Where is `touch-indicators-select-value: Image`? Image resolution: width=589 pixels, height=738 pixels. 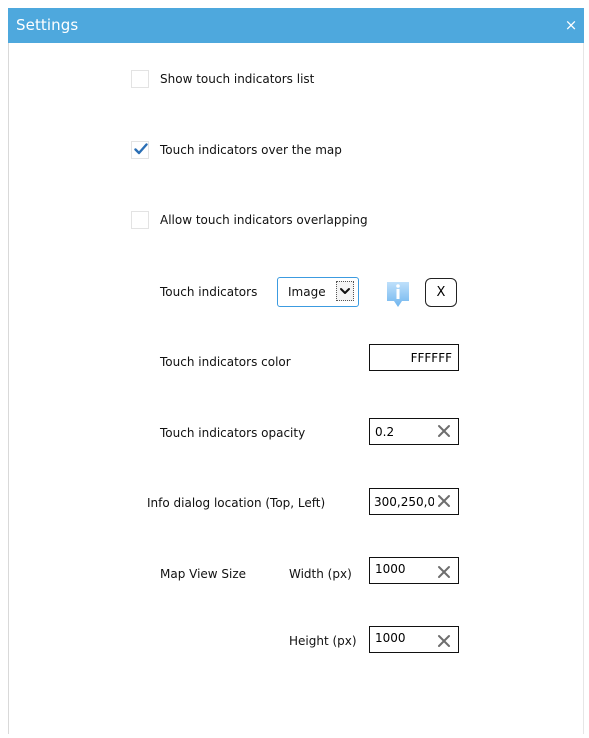 touch-indicators-select-value: Image is located at coordinates (307, 292).